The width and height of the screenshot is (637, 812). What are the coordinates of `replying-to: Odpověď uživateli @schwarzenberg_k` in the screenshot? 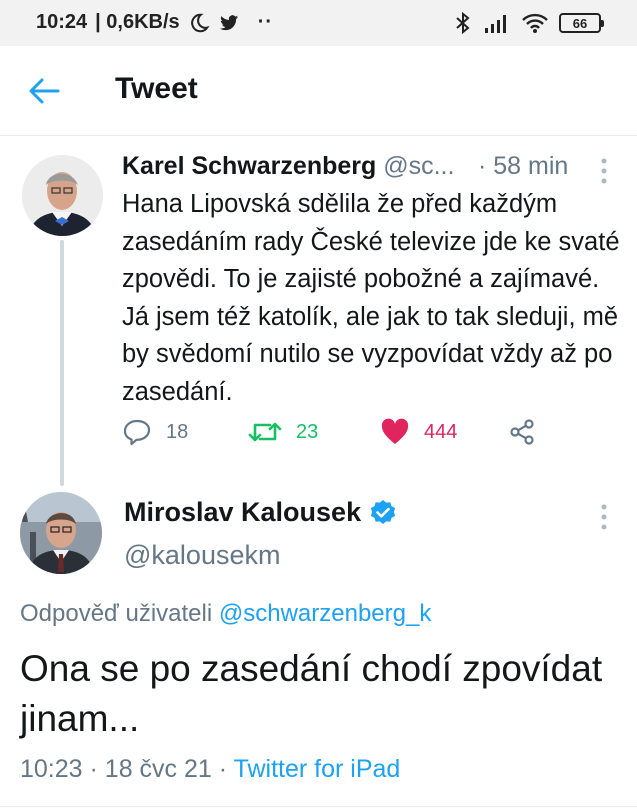 It's located at (225, 614).